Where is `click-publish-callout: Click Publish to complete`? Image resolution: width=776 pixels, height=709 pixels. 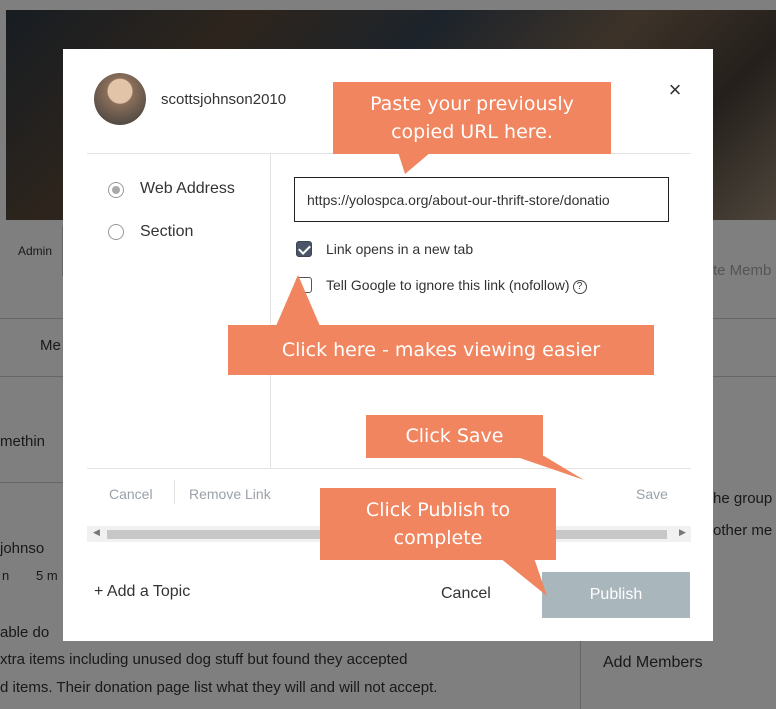 click-publish-callout: Click Publish to complete is located at coordinates (438, 542).